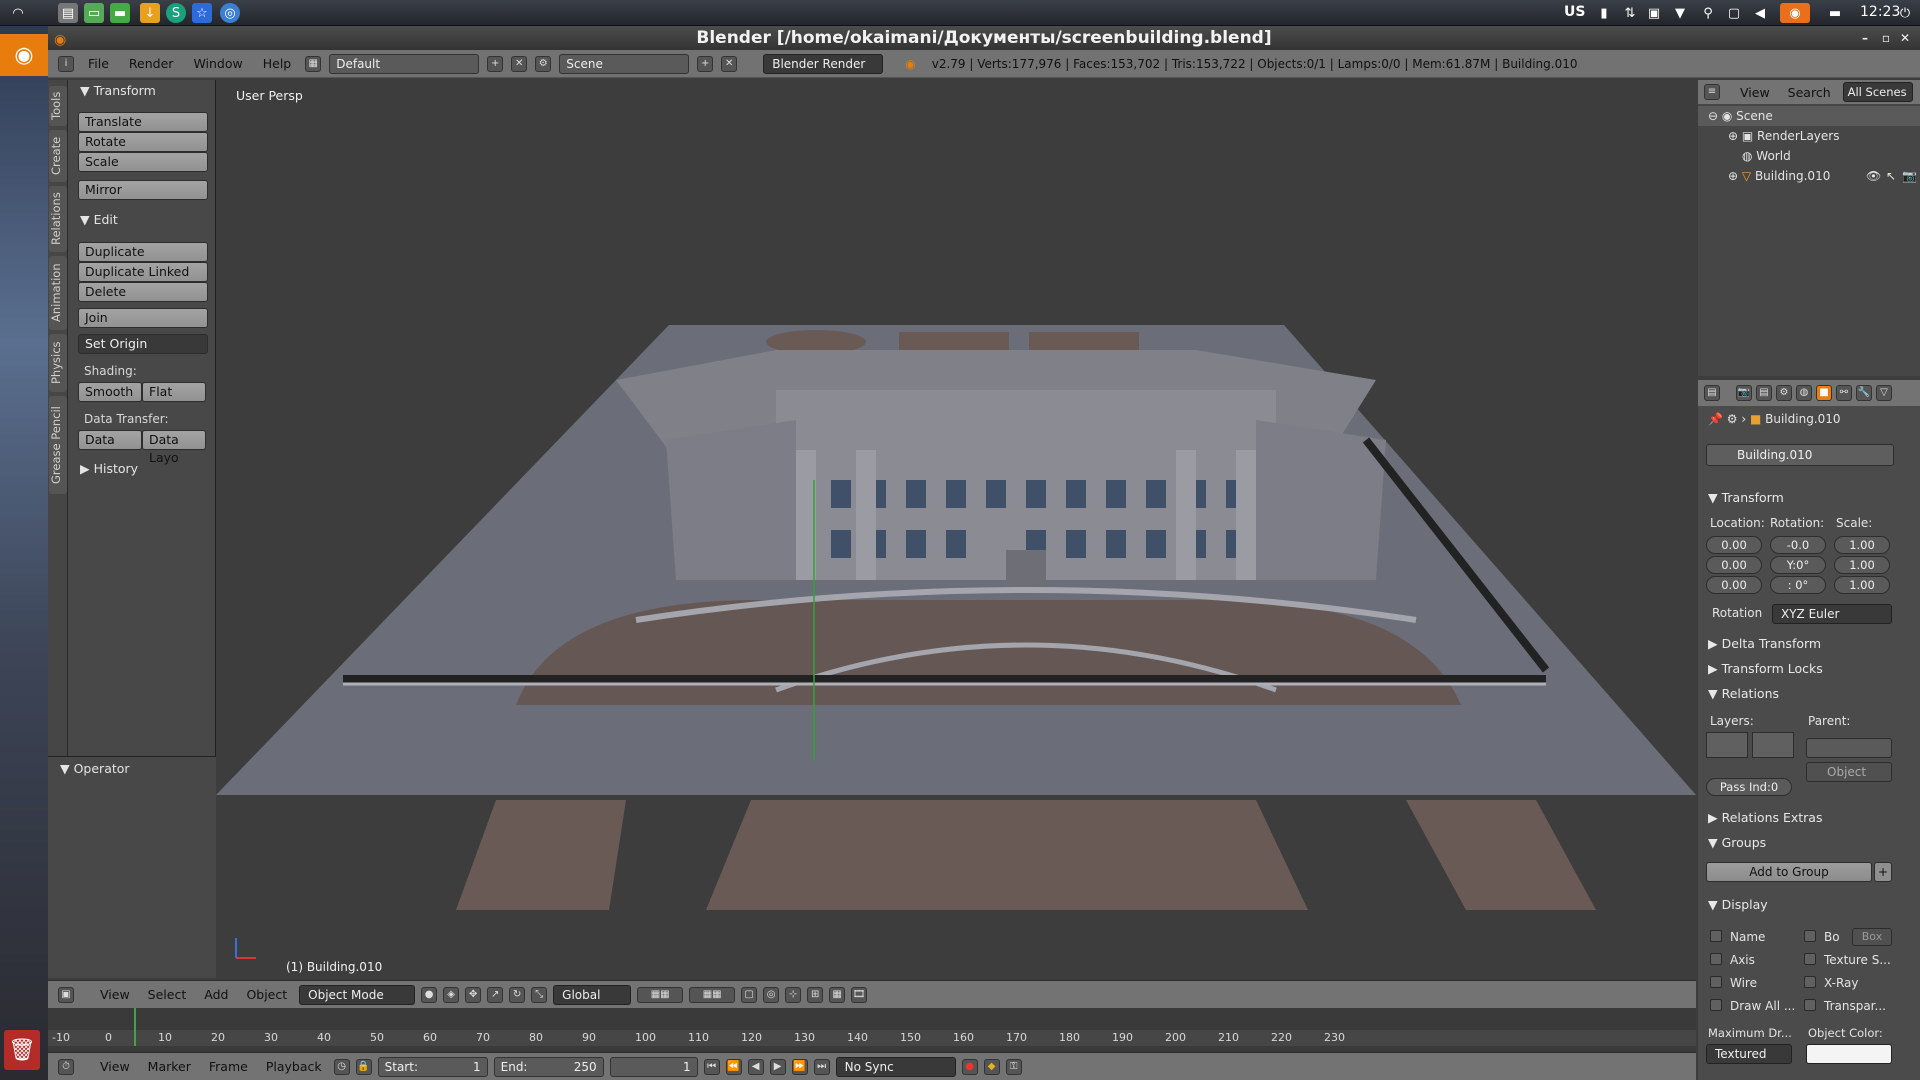  I want to click on wifi-icon: ▼, so click(1680, 13).